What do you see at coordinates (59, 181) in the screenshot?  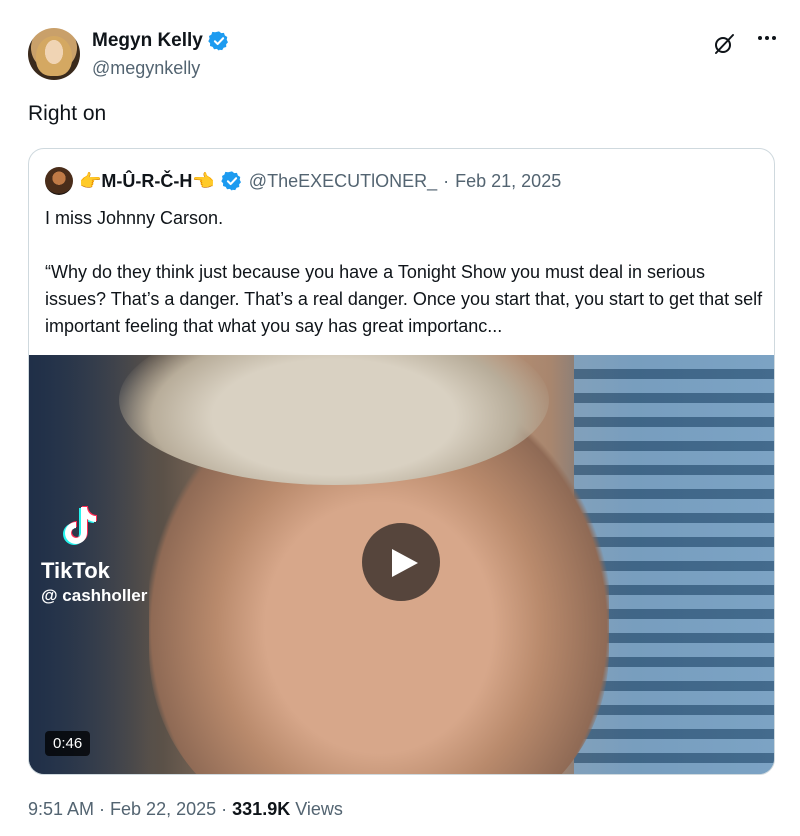 I see `quoted-author-avatar` at bounding box center [59, 181].